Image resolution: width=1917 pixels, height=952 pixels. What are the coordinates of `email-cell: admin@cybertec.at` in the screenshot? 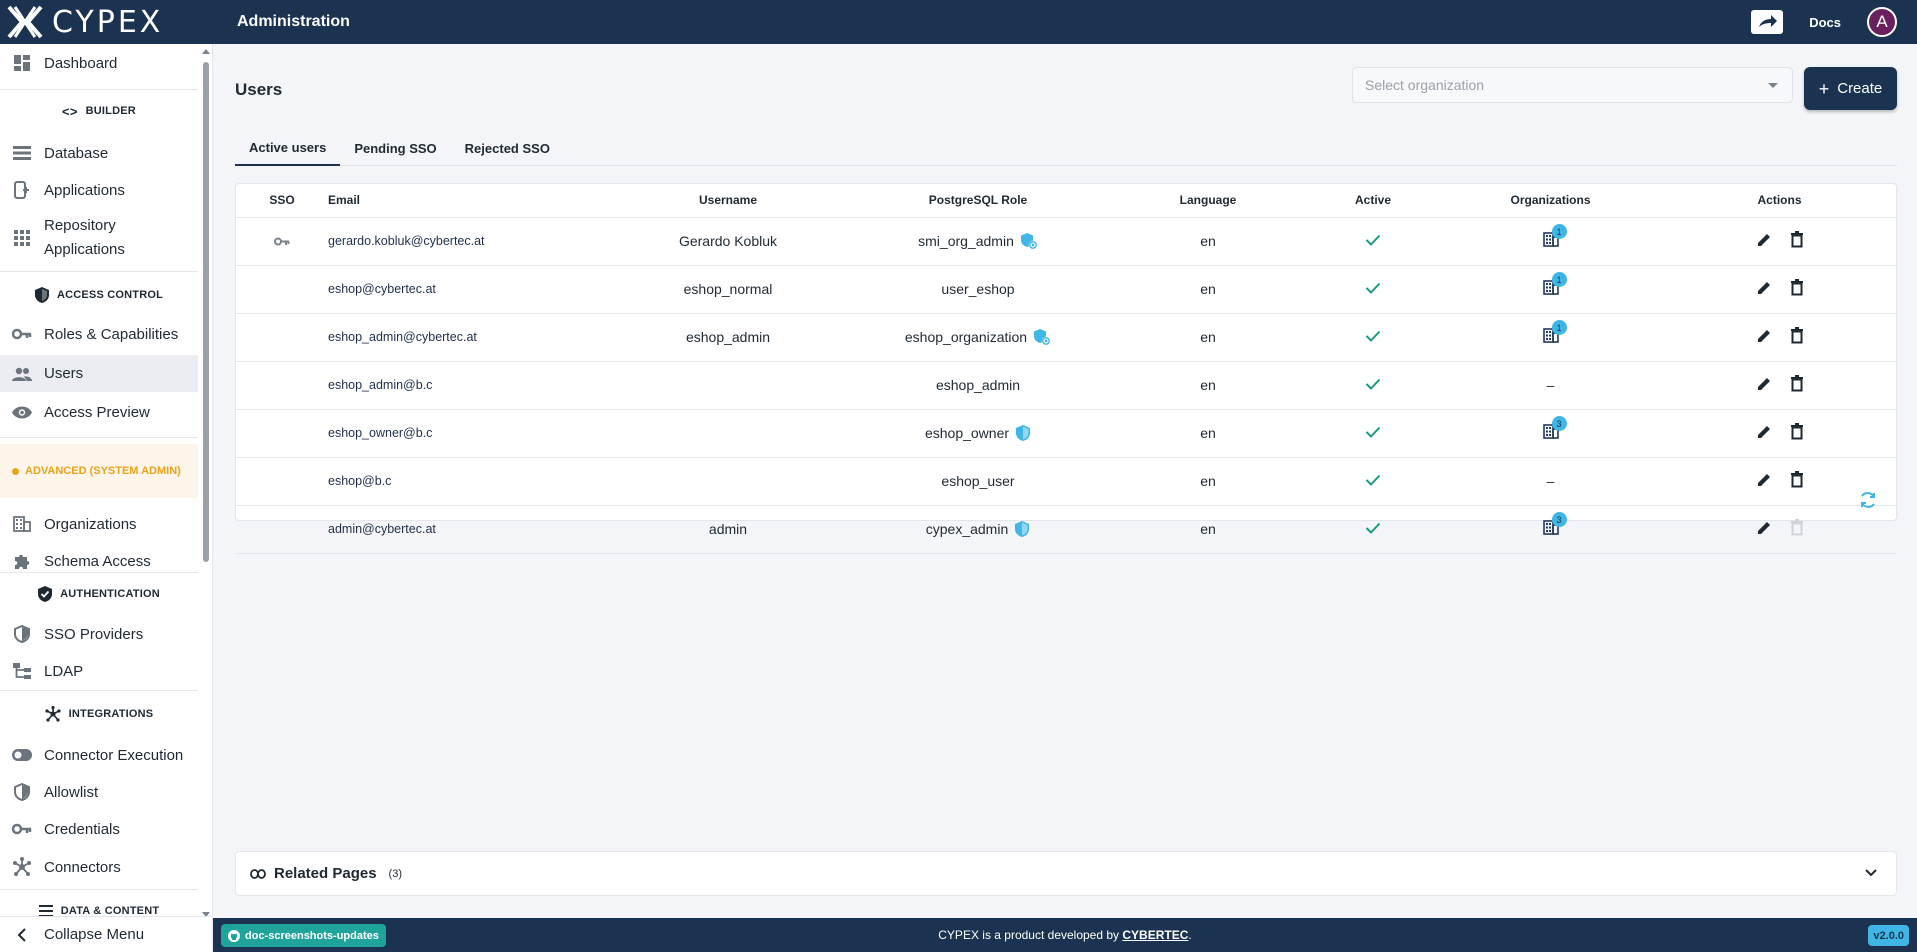 It's located at (468, 529).